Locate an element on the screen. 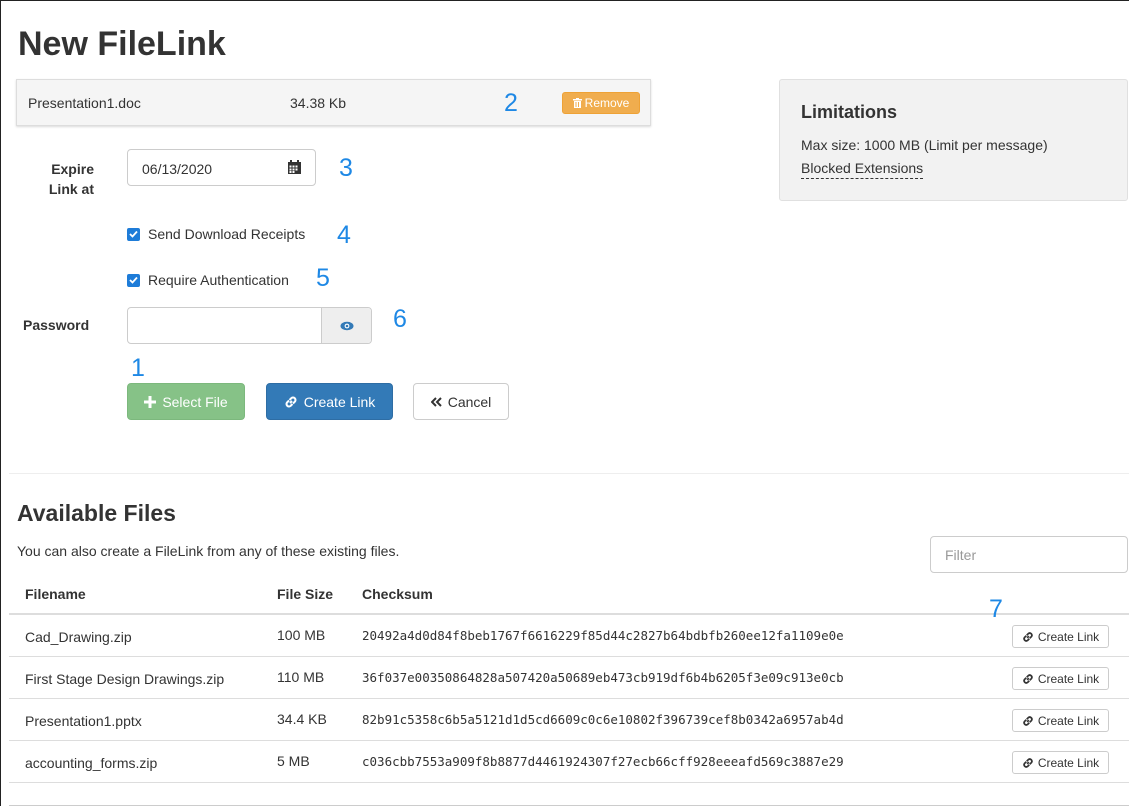  require-auth-checkbox is located at coordinates (133, 280).